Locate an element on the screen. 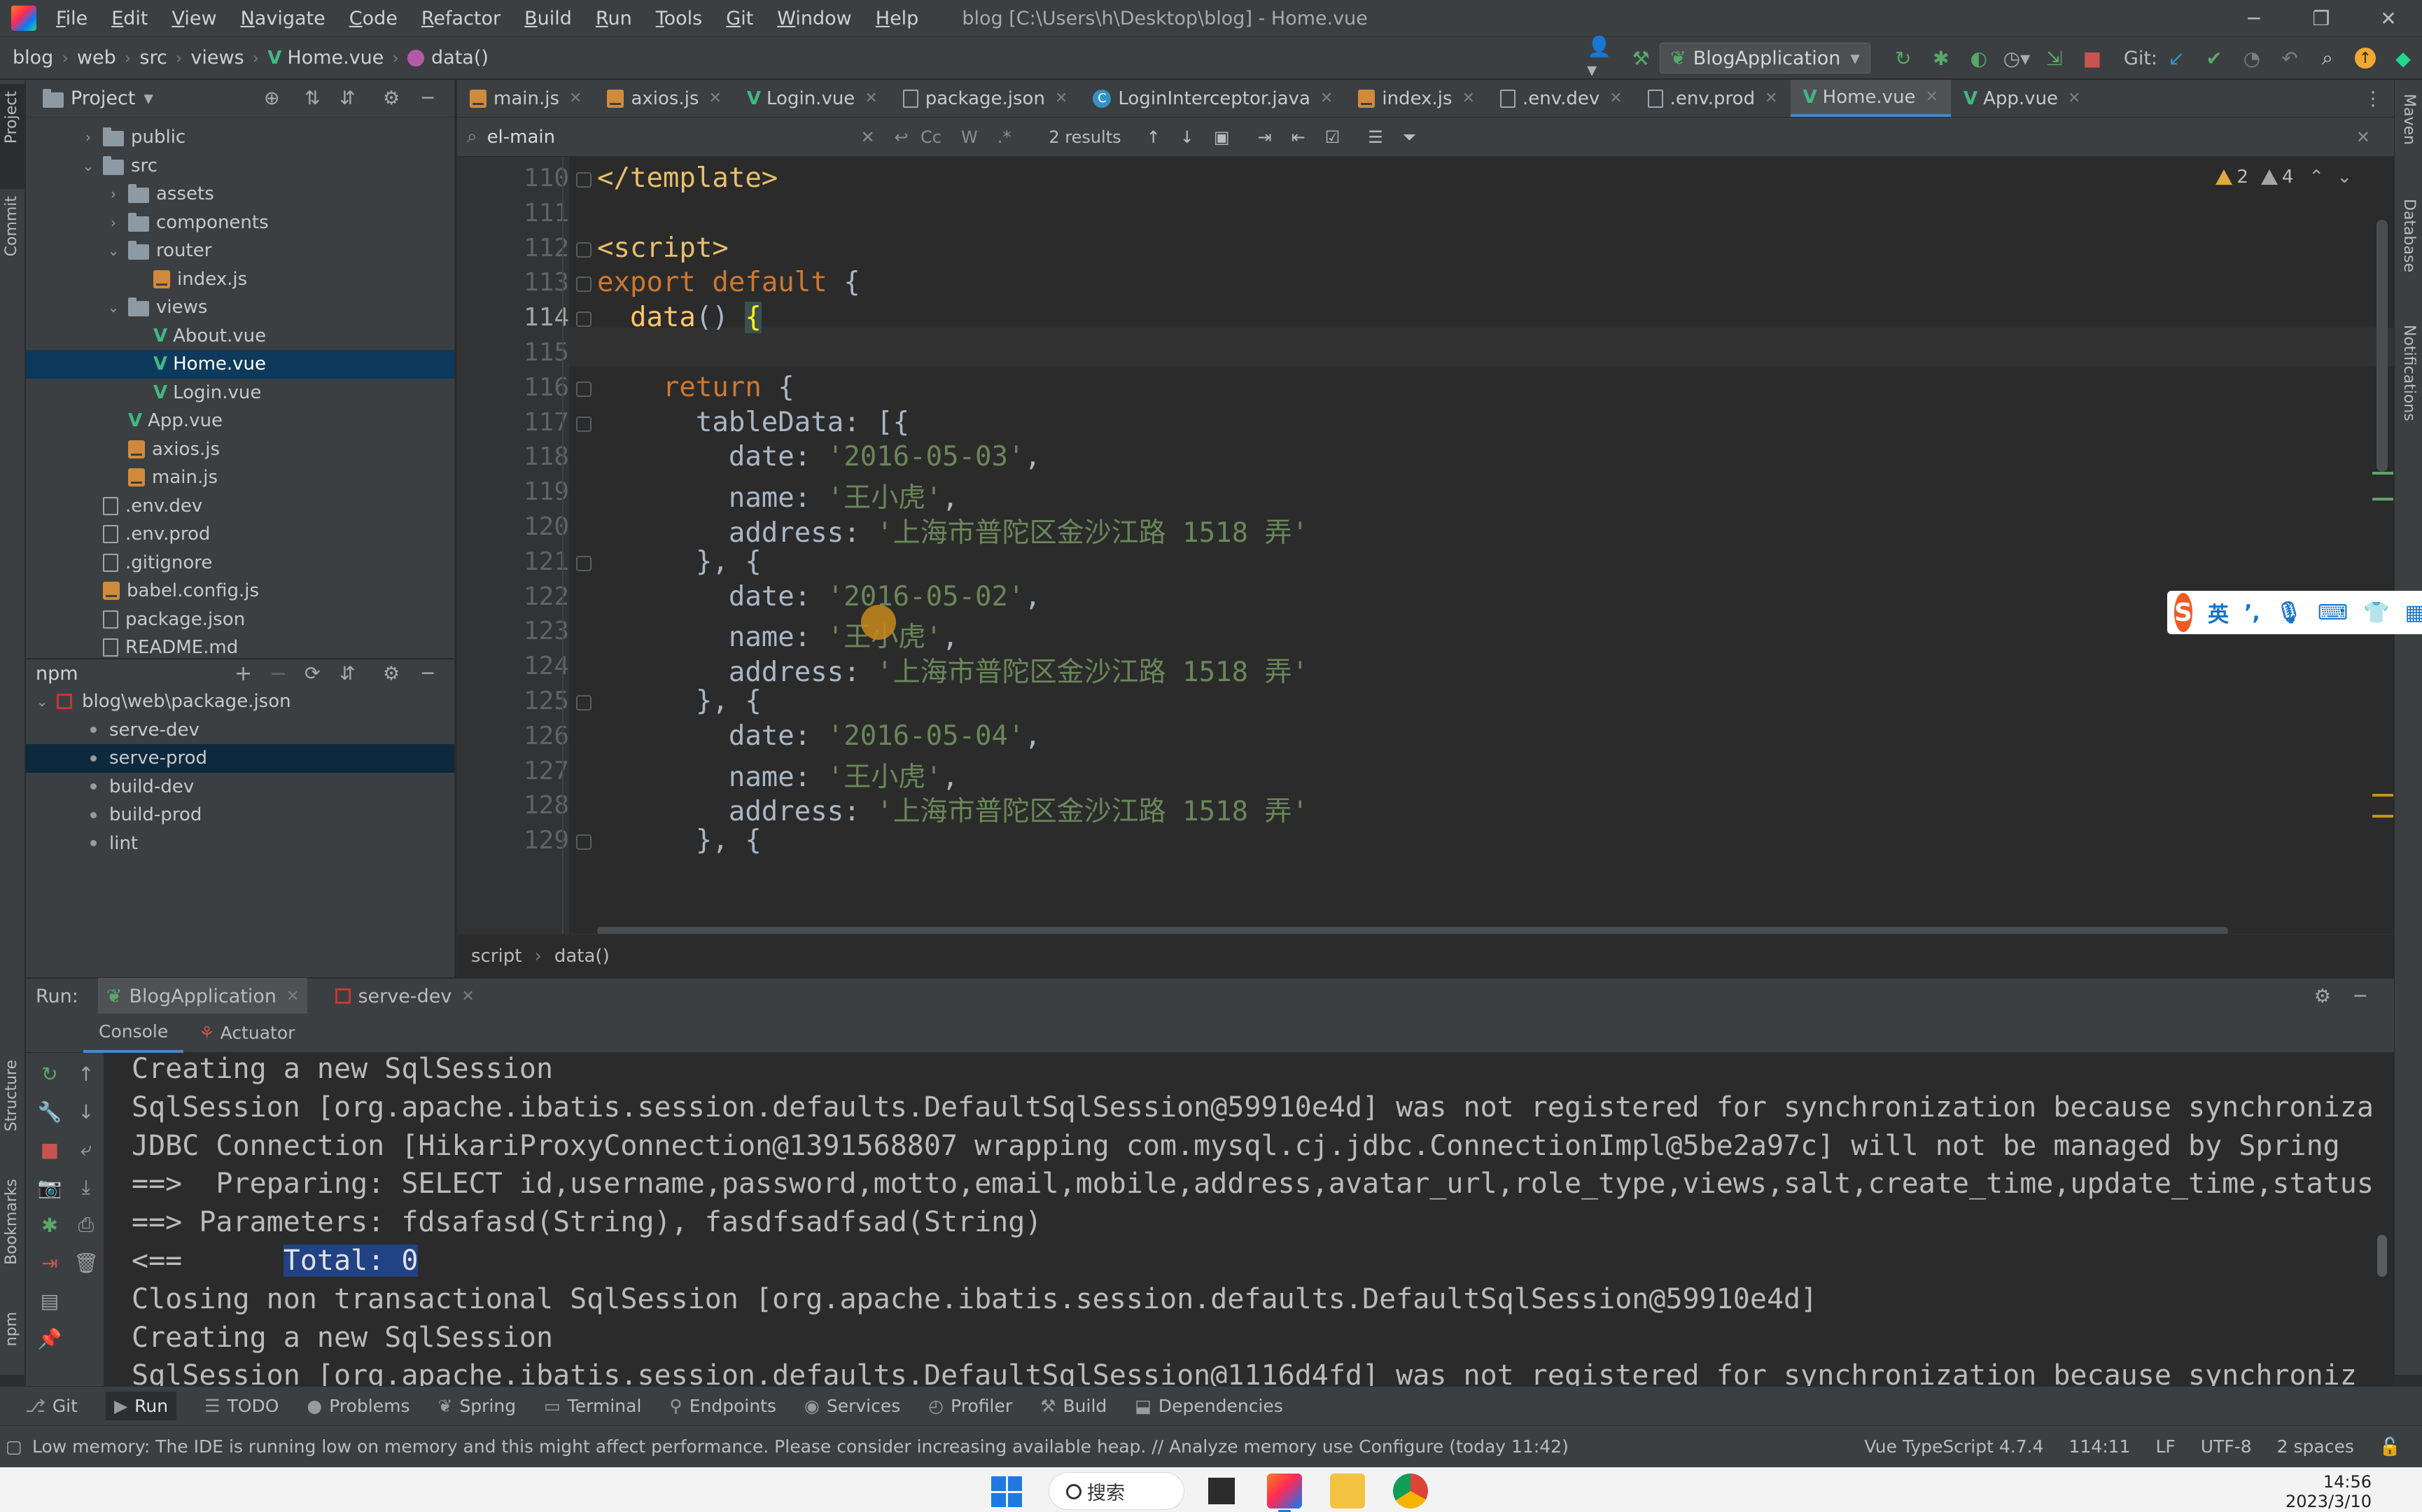 Image resolution: width=2422 pixels, height=1512 pixels. chrome-icon is located at coordinates (1410, 1491).